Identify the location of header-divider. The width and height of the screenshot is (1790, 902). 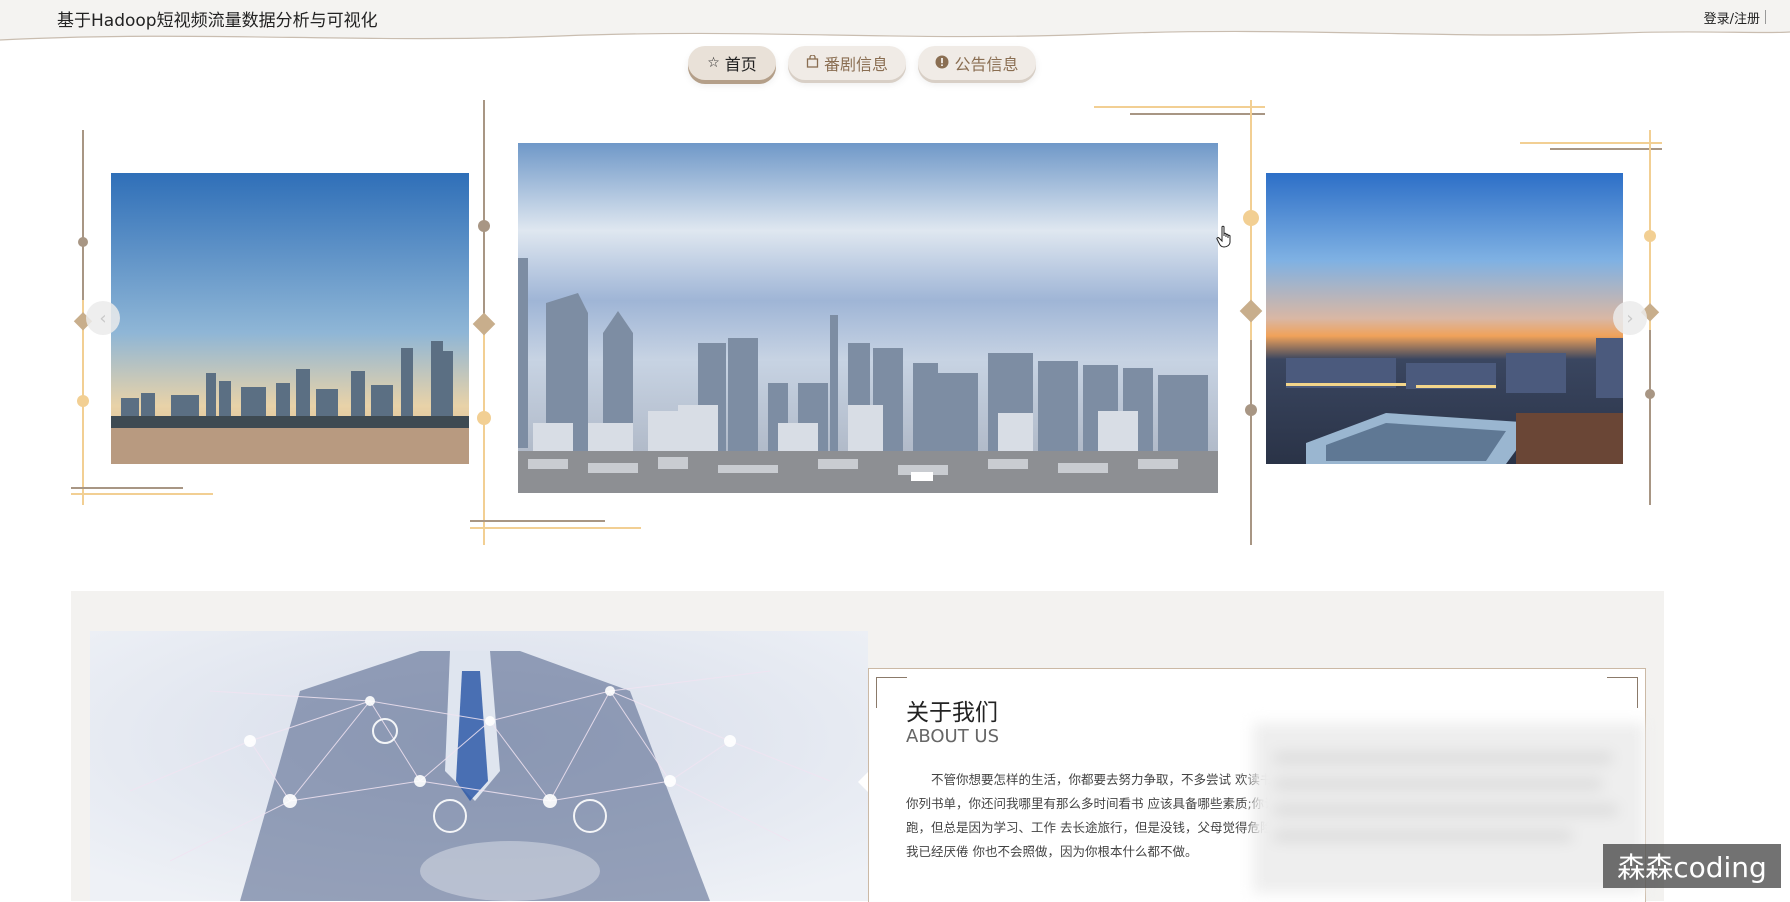
(1765, 17).